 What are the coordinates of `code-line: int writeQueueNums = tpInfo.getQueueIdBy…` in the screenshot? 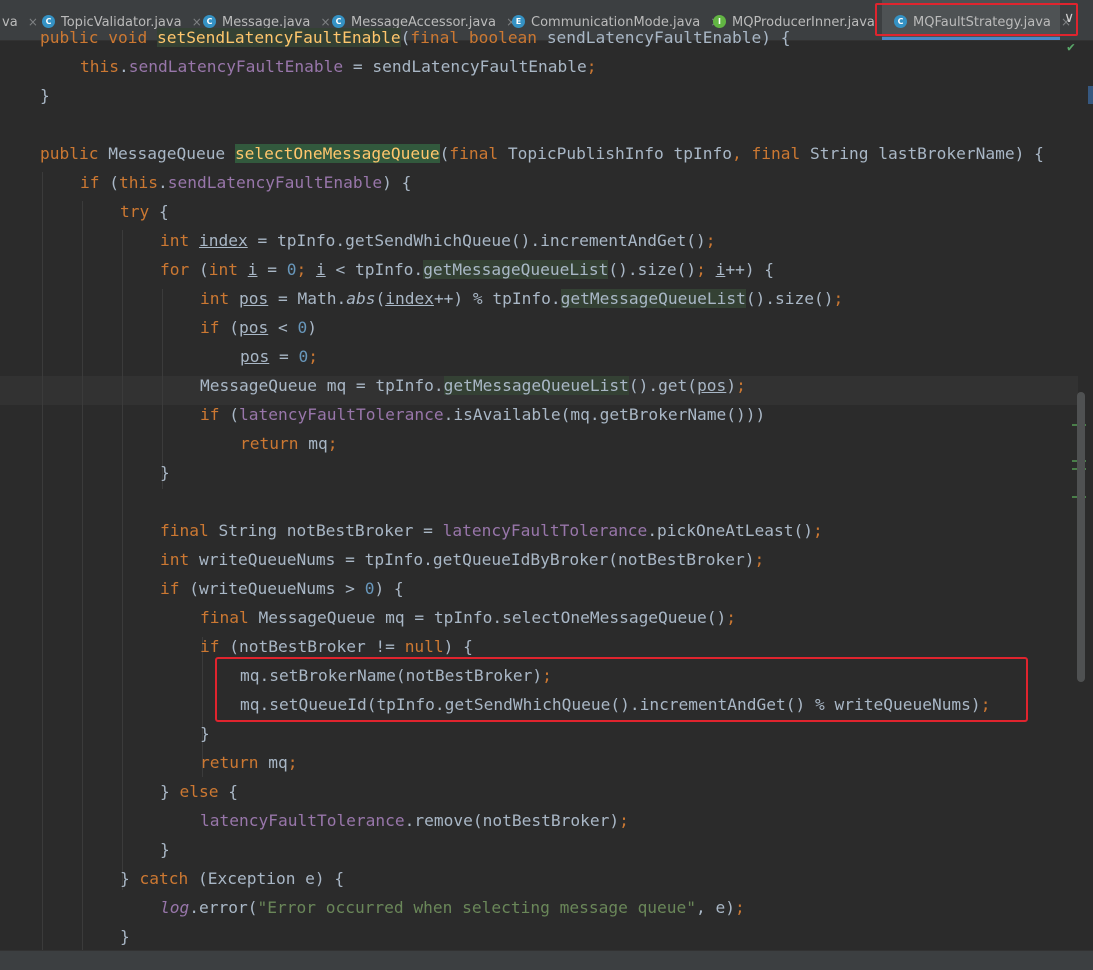 It's located at (462, 559).